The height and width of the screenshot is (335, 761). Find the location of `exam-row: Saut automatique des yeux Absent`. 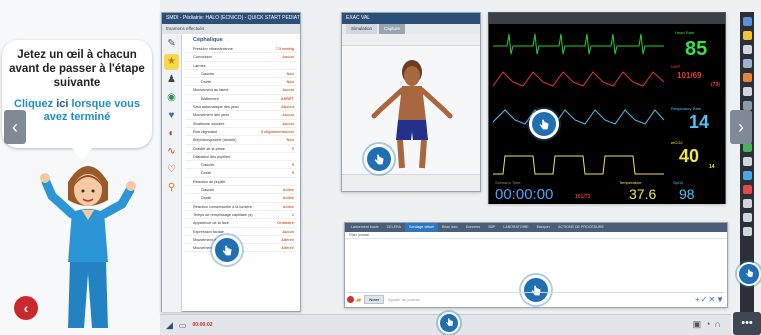

exam-row: Saut automatique des yeux Absent is located at coordinates (241, 107).